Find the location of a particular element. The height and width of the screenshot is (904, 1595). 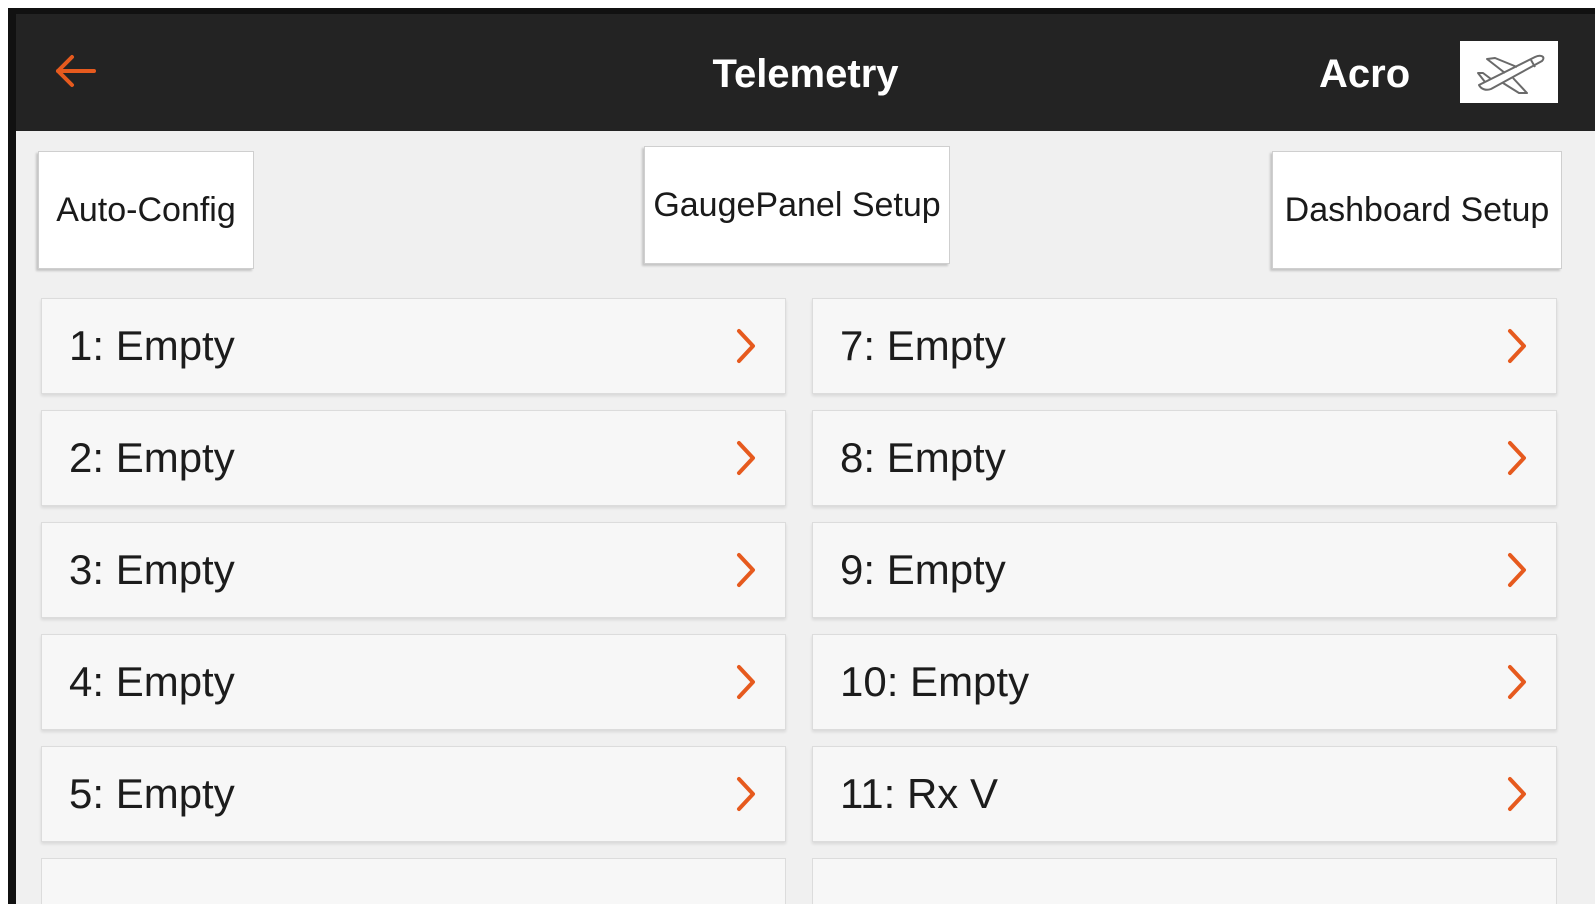

slot-label: 10: Empty is located at coordinates (935, 681).